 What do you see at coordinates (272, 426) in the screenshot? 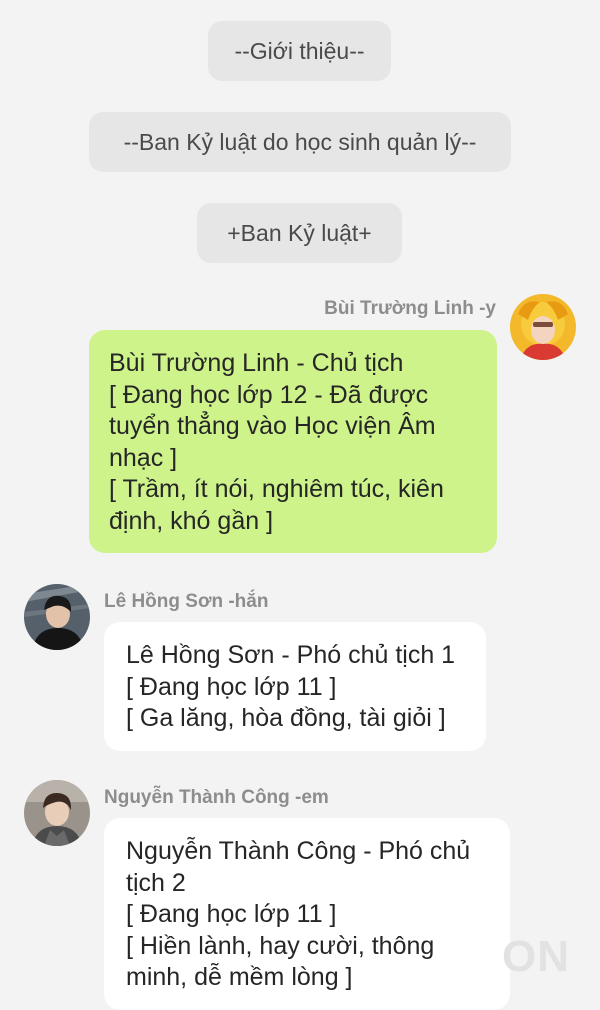
I see `message-line: tuyển thẳng vào Học viện Âm` at bounding box center [272, 426].